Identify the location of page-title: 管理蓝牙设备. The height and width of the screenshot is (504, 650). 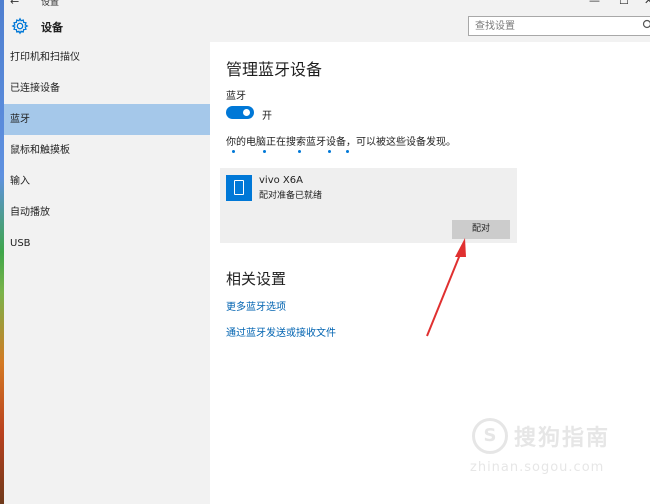
(274, 69).